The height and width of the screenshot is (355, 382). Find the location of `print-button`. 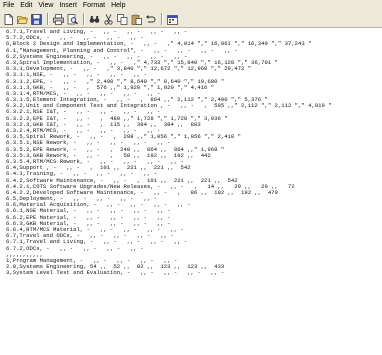

print-button is located at coordinates (58, 19).